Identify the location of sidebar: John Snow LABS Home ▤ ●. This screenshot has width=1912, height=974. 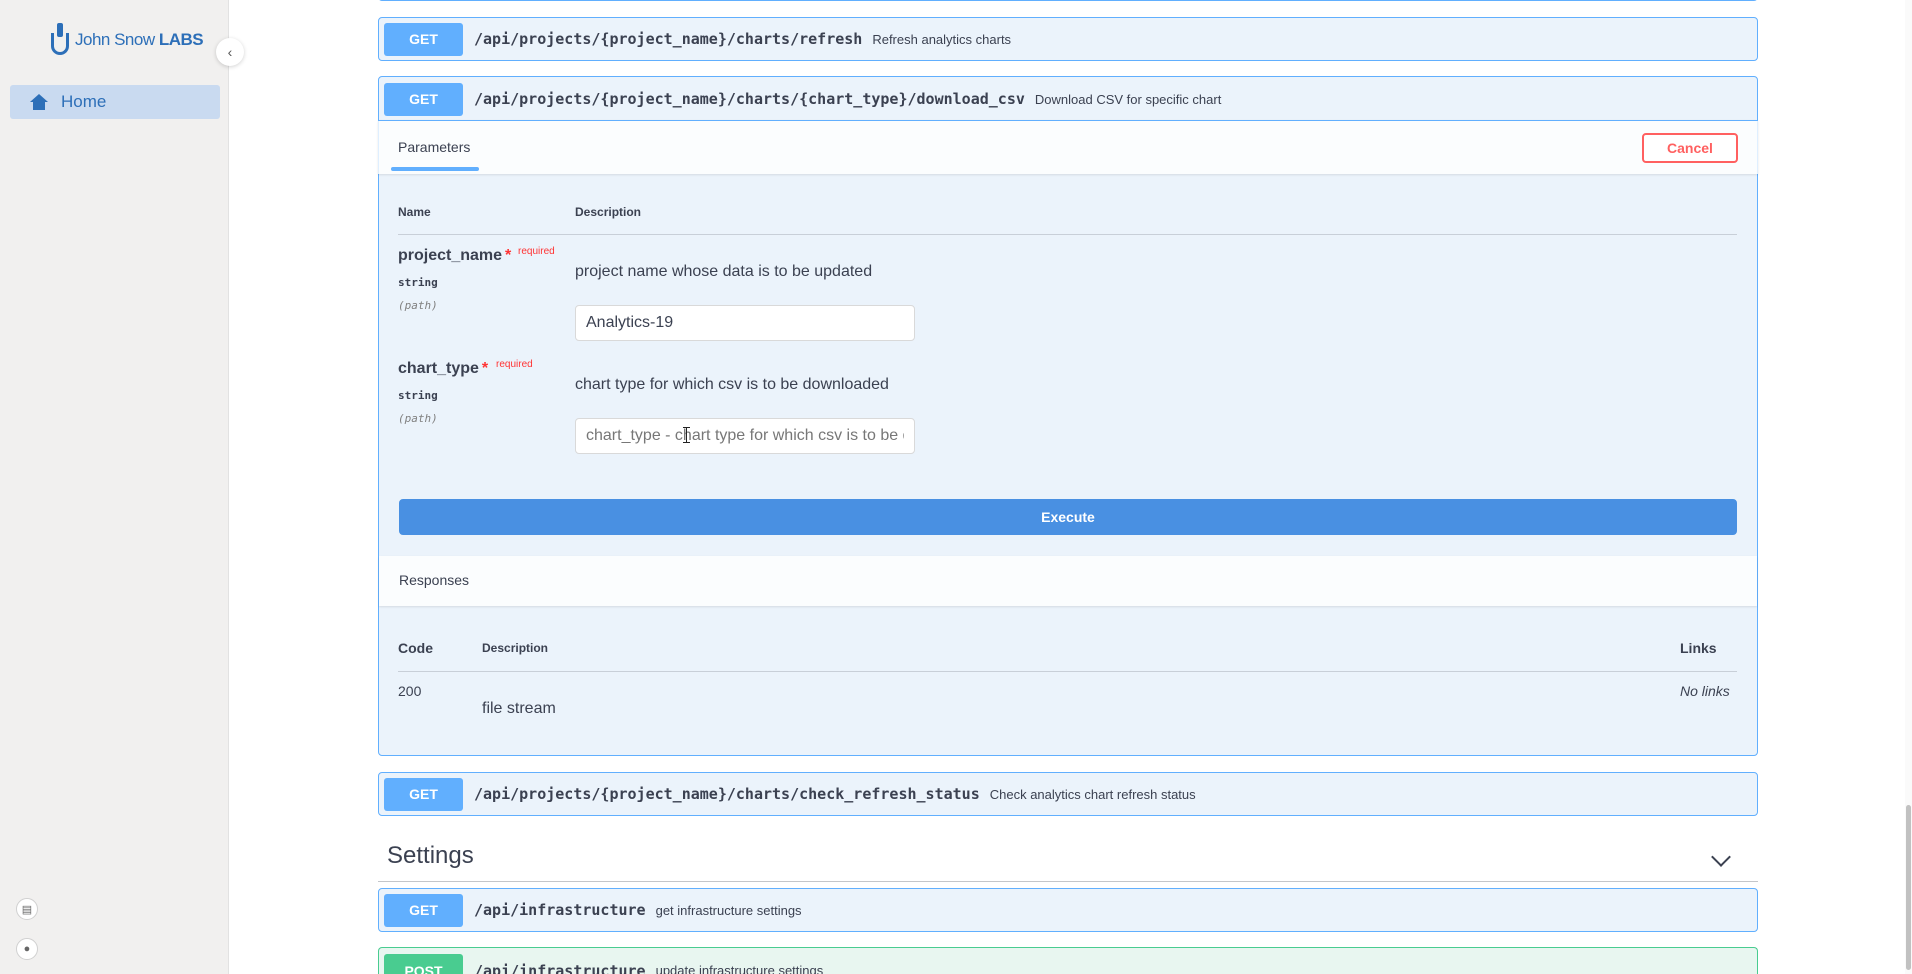
(114, 487).